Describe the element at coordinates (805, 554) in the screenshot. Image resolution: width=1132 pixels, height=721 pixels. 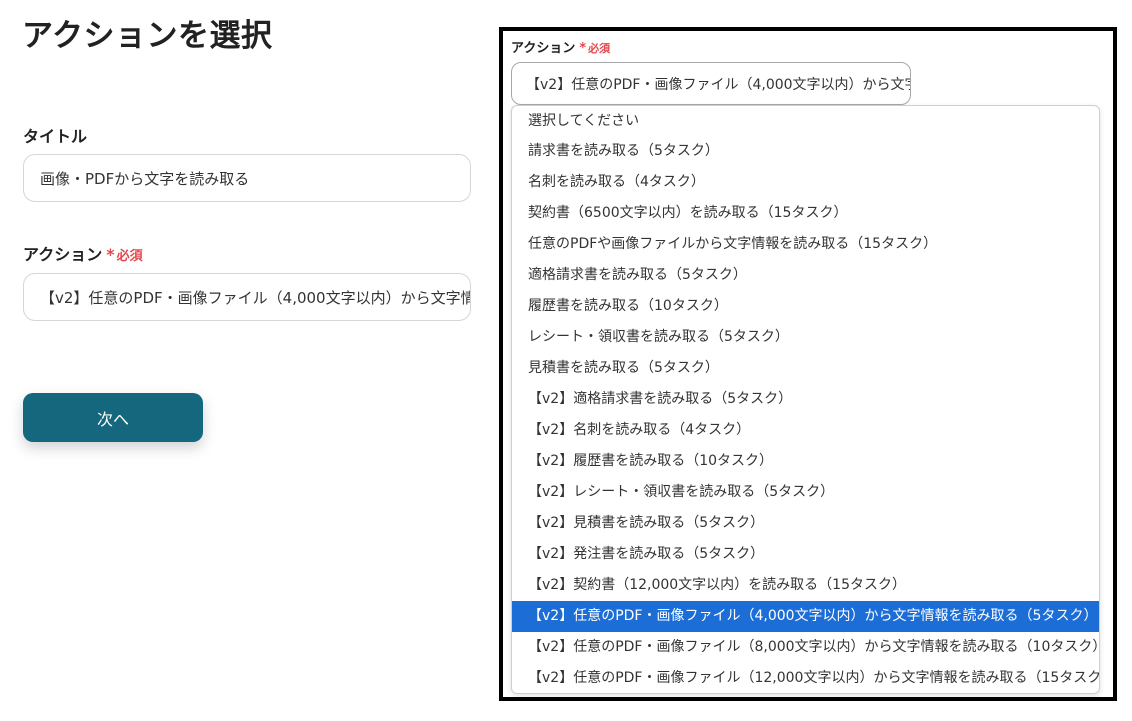
I see `dropdown-option: 【v2】発注書を読み取る（5タスク）` at that location.